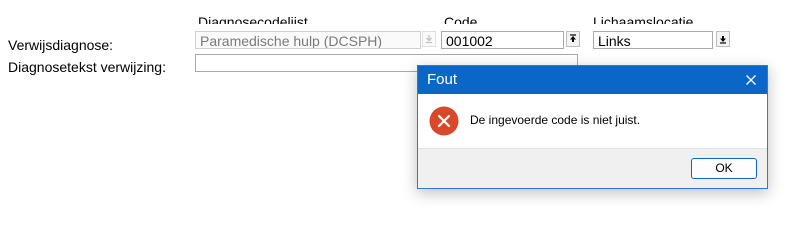  I want to click on header-code: Code, so click(461, 19).